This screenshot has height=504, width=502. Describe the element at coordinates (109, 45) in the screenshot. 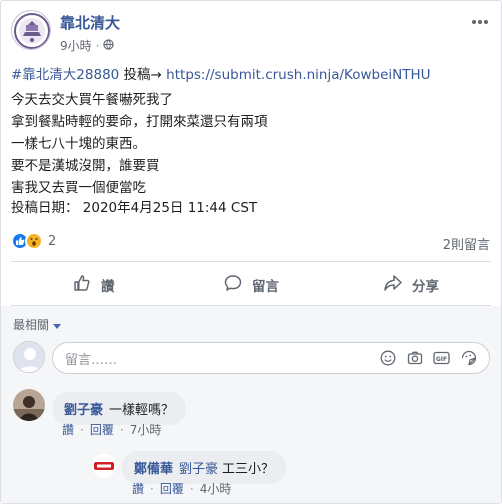

I see `globe-icon` at that location.